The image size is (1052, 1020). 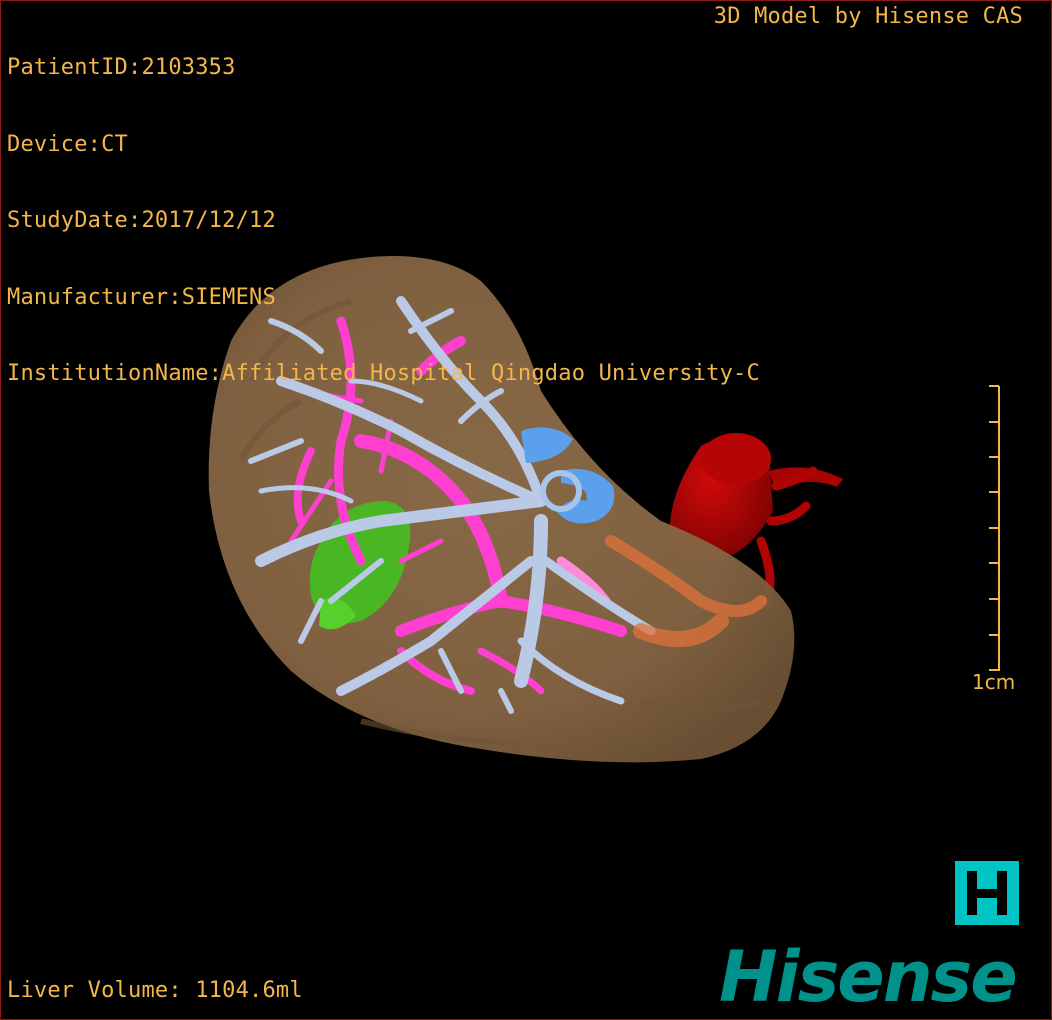 I want to click on patient-id: PatientID:2103353, so click(x=121, y=67).